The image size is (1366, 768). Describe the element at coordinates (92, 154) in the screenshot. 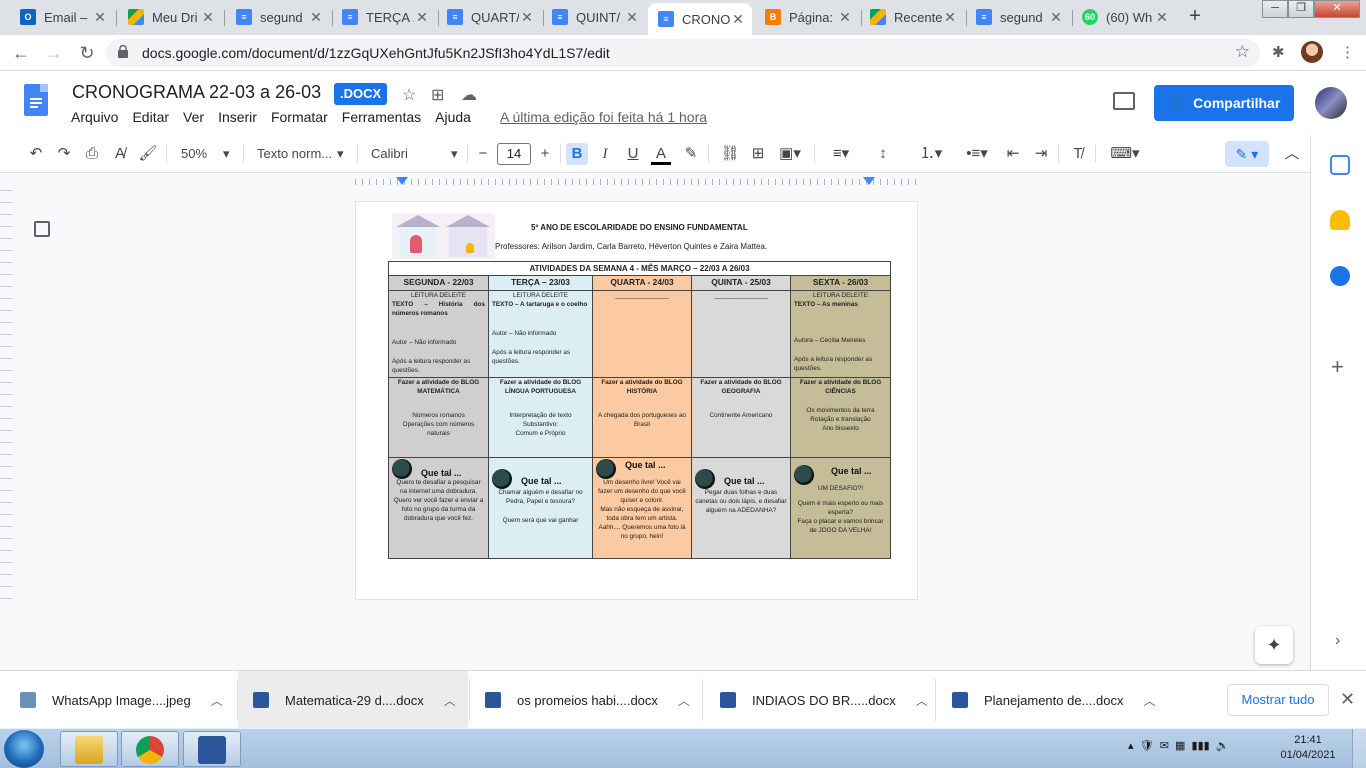

I see `print-icon: ⎙` at that location.